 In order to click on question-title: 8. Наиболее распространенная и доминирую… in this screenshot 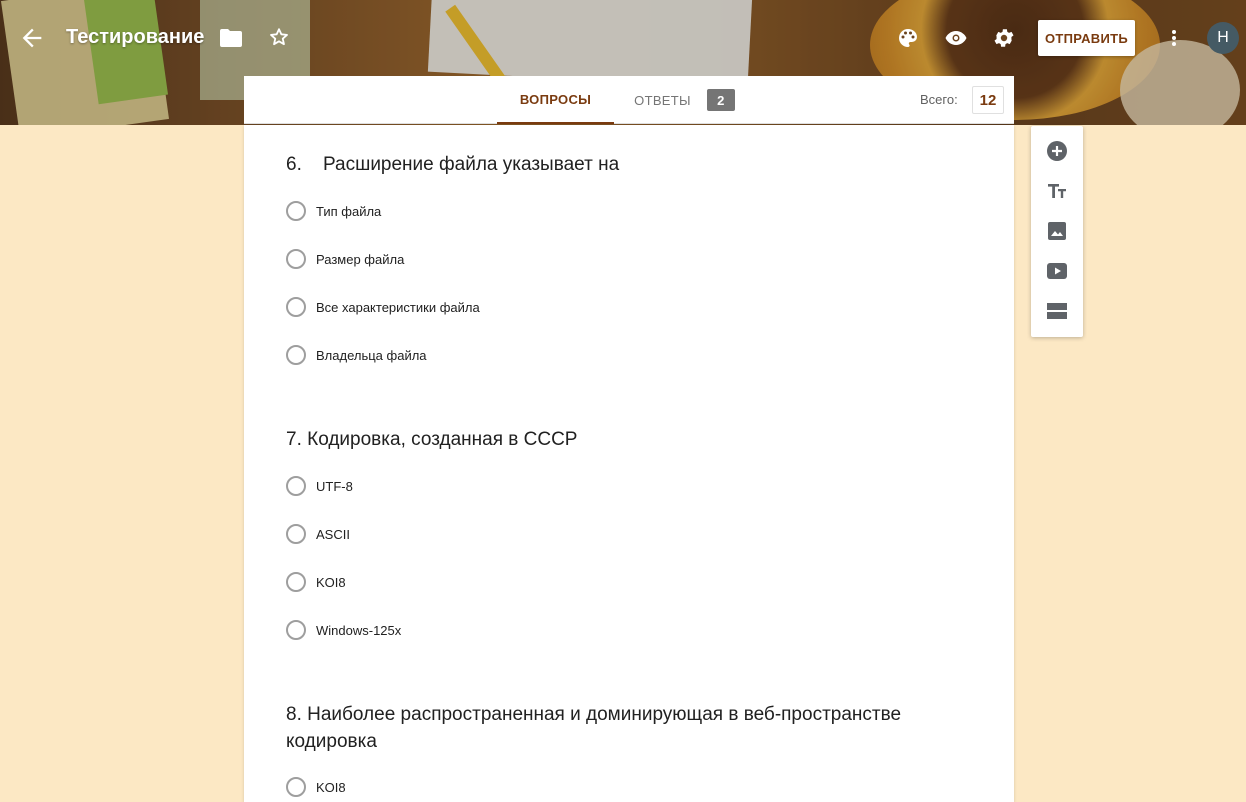, I will do `click(596, 728)`.